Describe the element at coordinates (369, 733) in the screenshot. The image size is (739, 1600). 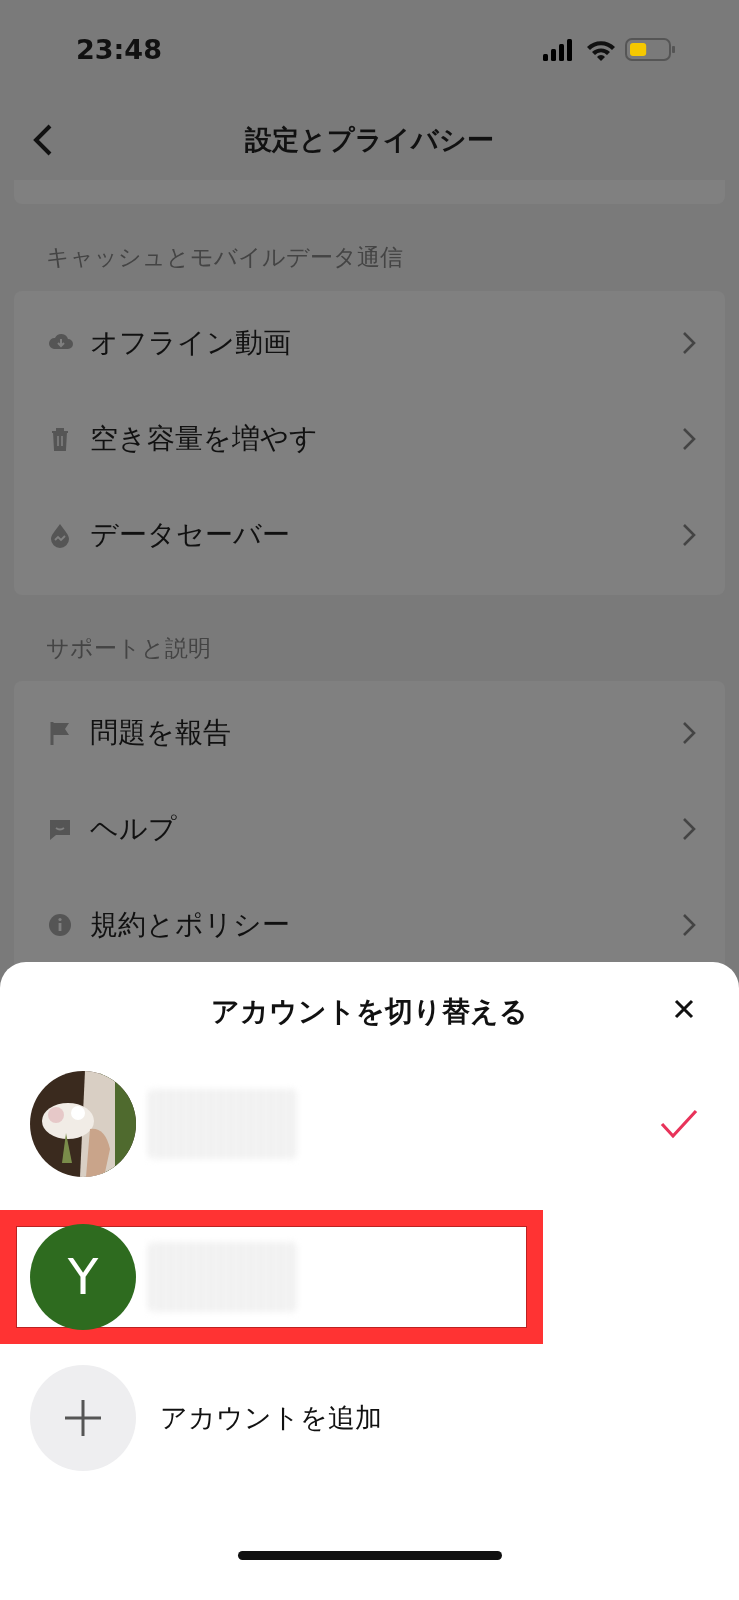
I see `settings-row: 問題を報告` at that location.